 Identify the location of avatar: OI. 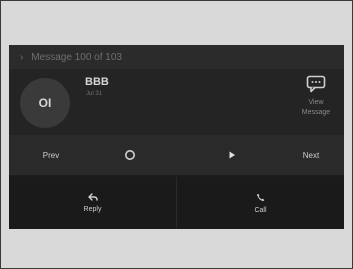
(45, 103).